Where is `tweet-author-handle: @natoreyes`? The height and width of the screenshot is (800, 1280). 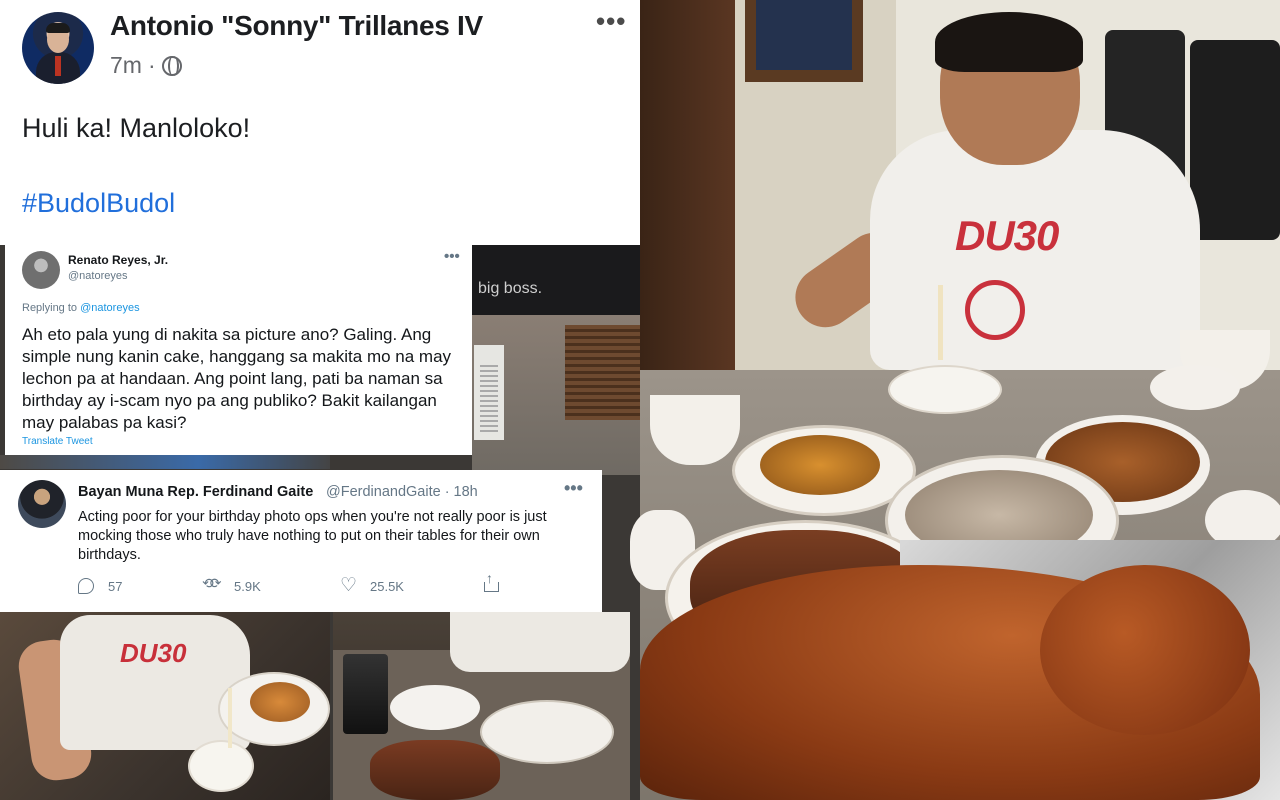 tweet-author-handle: @natoreyes is located at coordinates (97, 276).